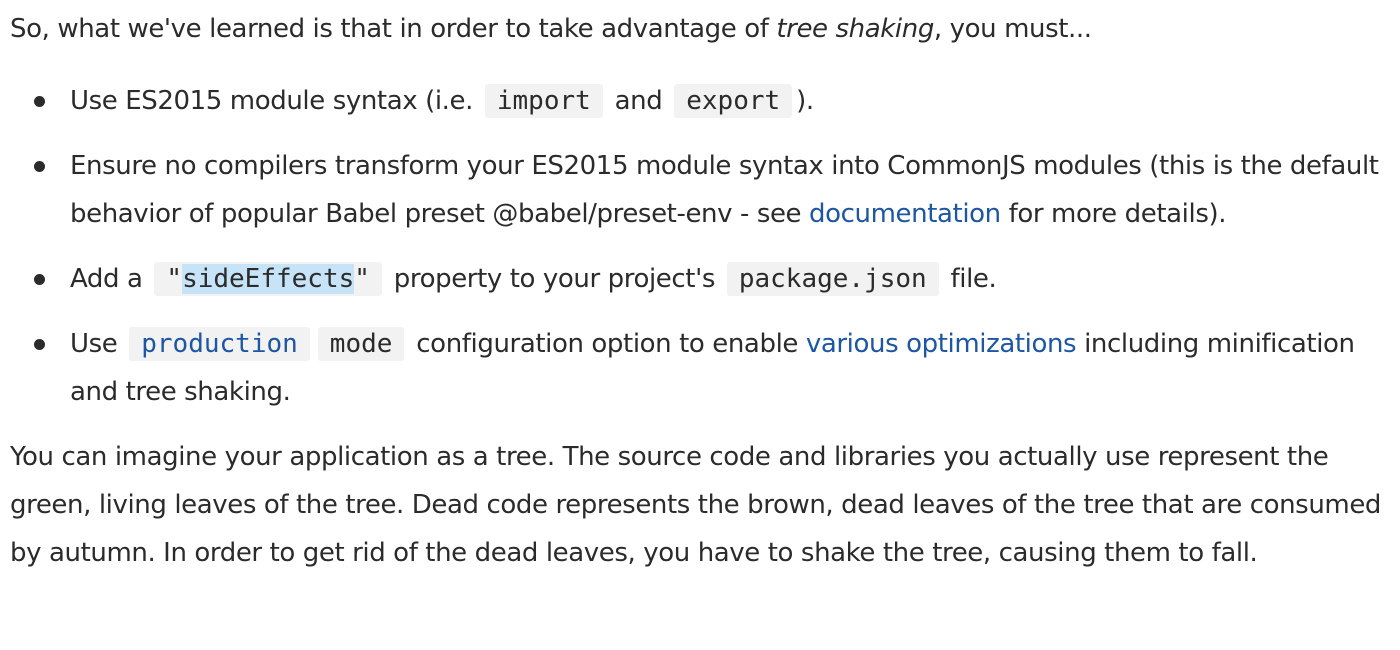 The image size is (1400, 650). I want to click on list-item-text: and, so click(638, 101).